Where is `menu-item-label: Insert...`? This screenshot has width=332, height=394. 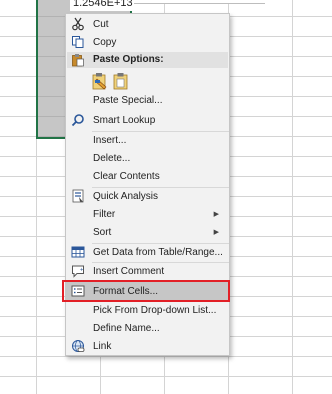
menu-item-label: Insert... is located at coordinates (110, 140).